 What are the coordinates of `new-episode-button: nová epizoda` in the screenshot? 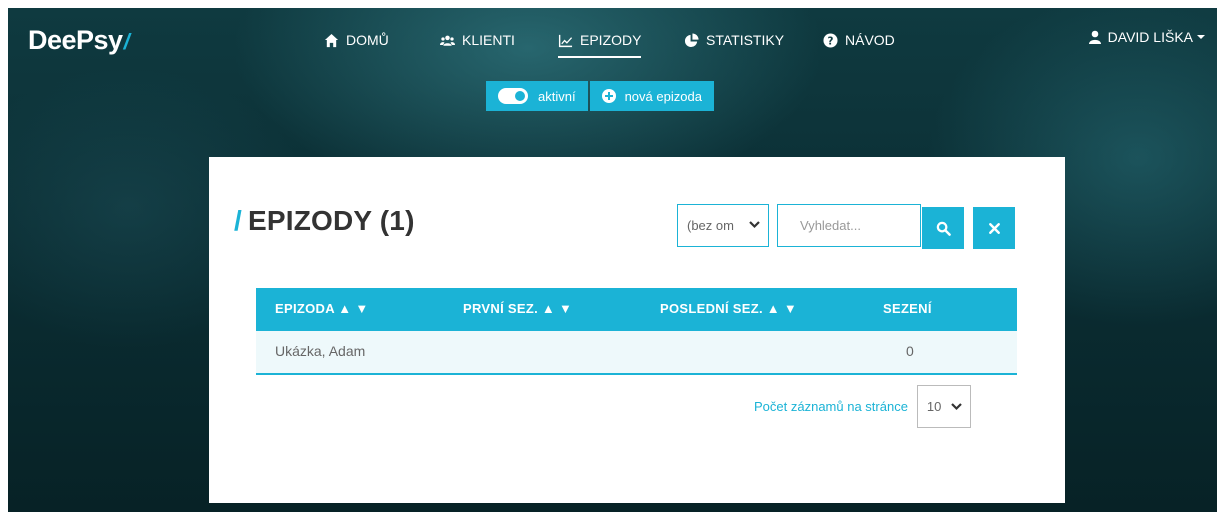 It's located at (651, 96).